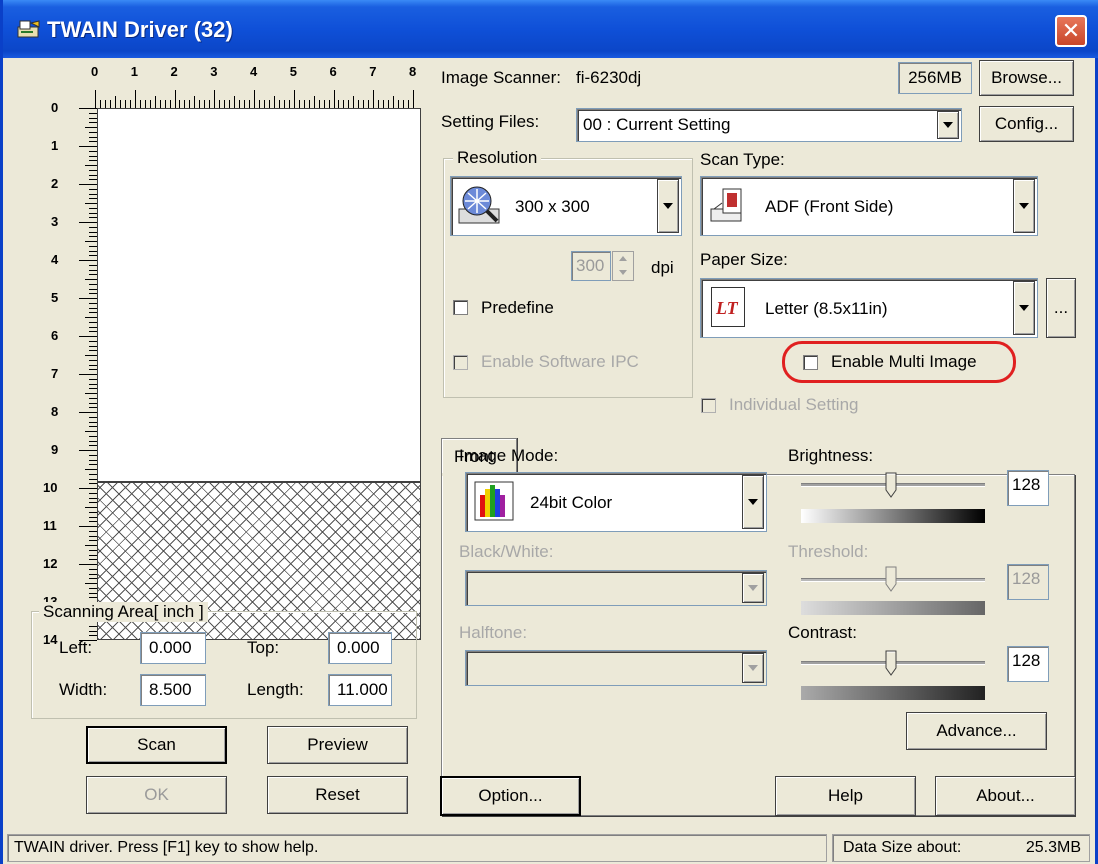  Describe the element at coordinates (753, 502) in the screenshot. I see `image-mode-dropdown` at that location.